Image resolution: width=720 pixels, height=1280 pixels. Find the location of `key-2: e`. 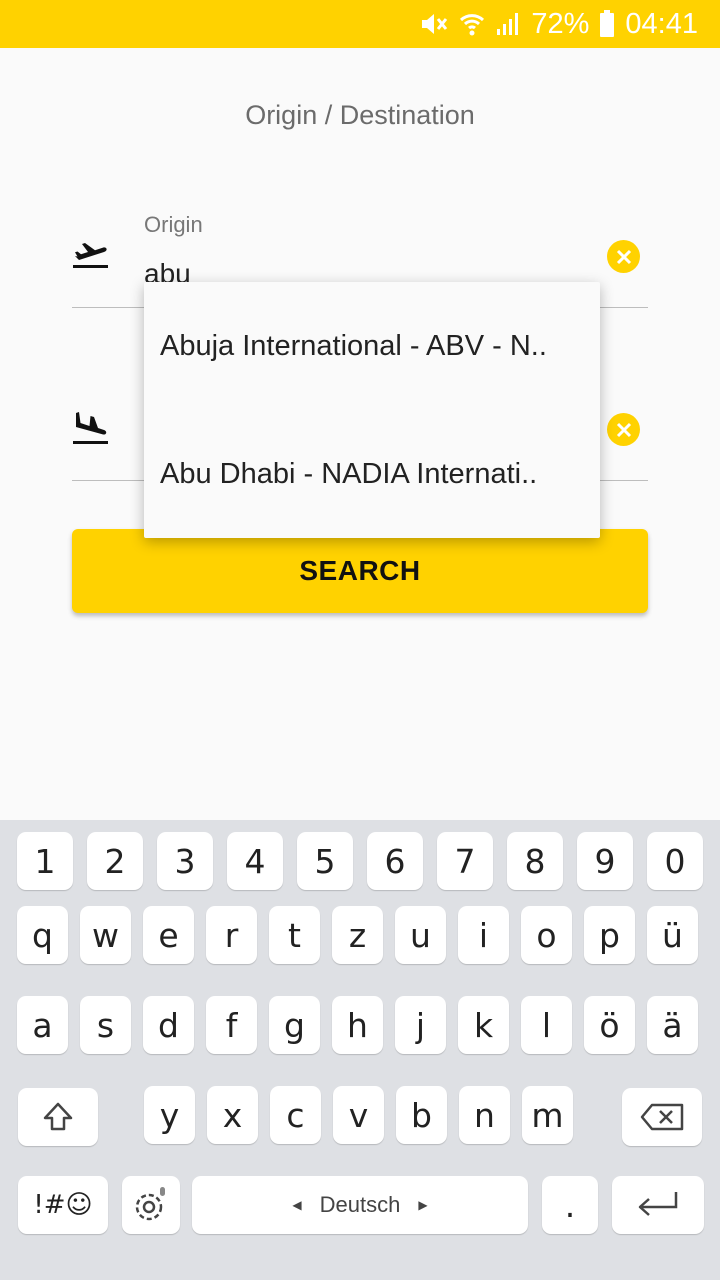

key-2: e is located at coordinates (168, 935).